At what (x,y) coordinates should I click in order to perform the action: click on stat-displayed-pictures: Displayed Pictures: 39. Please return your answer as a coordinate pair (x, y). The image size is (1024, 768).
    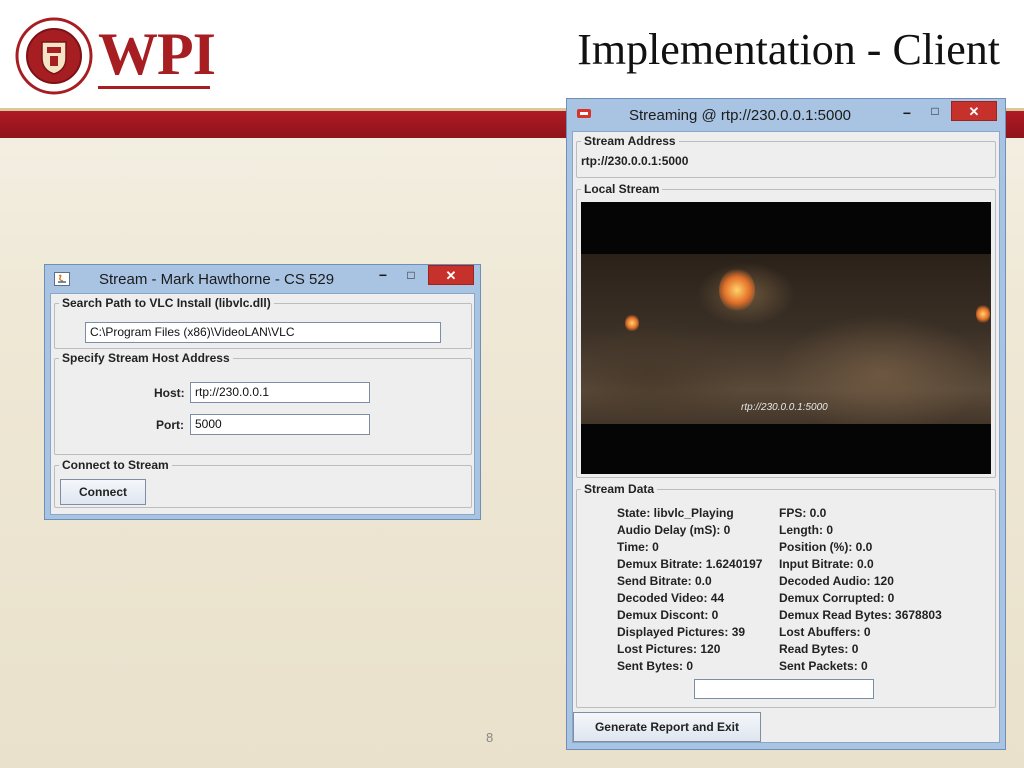
    Looking at the image, I should click on (681, 632).